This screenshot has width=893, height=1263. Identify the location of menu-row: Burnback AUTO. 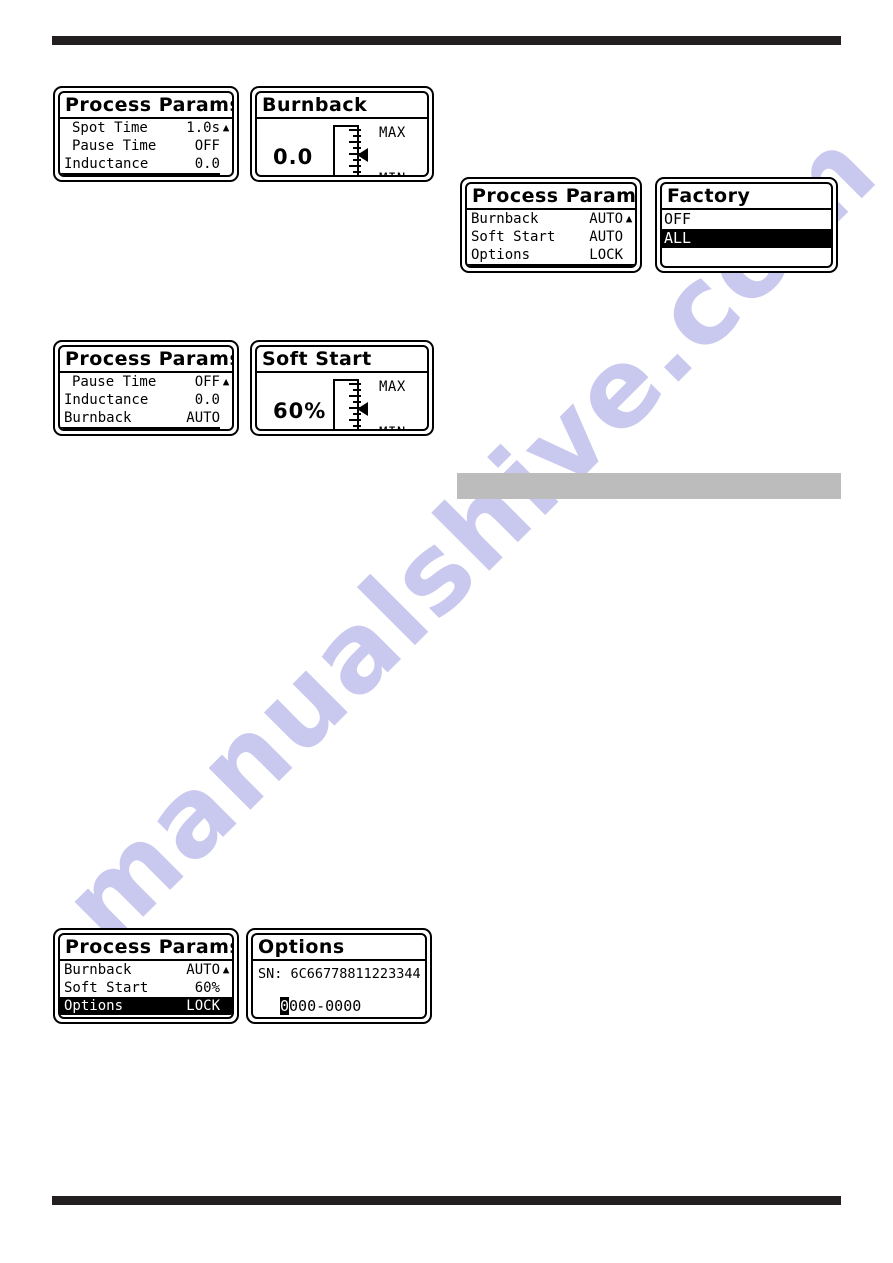
(146, 418).